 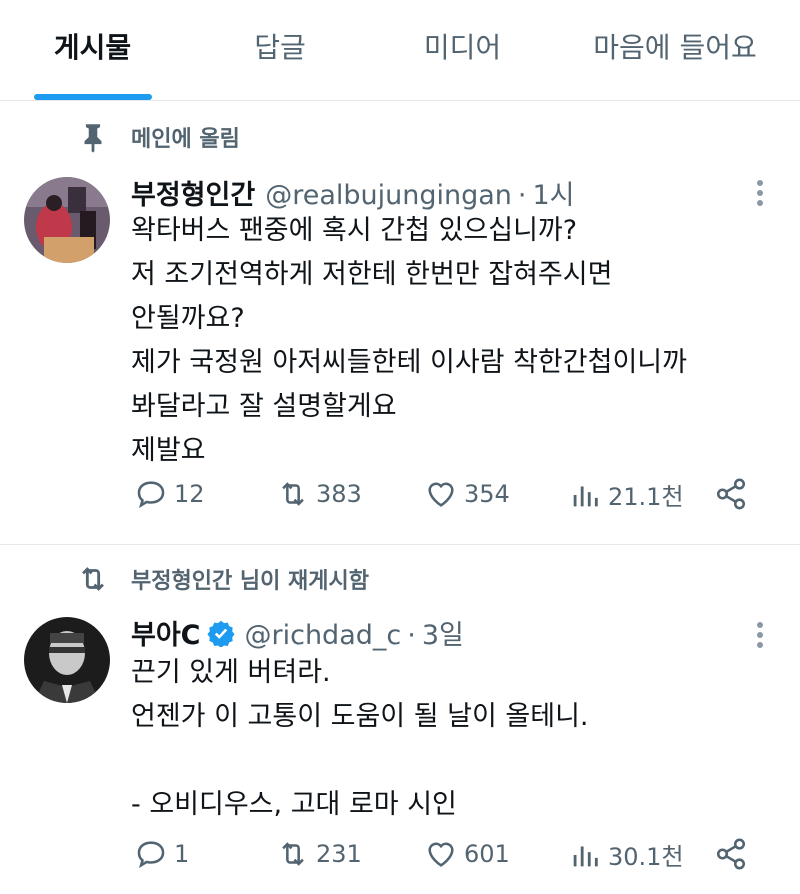 What do you see at coordinates (189, 494) in the screenshot?
I see `reply-count: 12` at bounding box center [189, 494].